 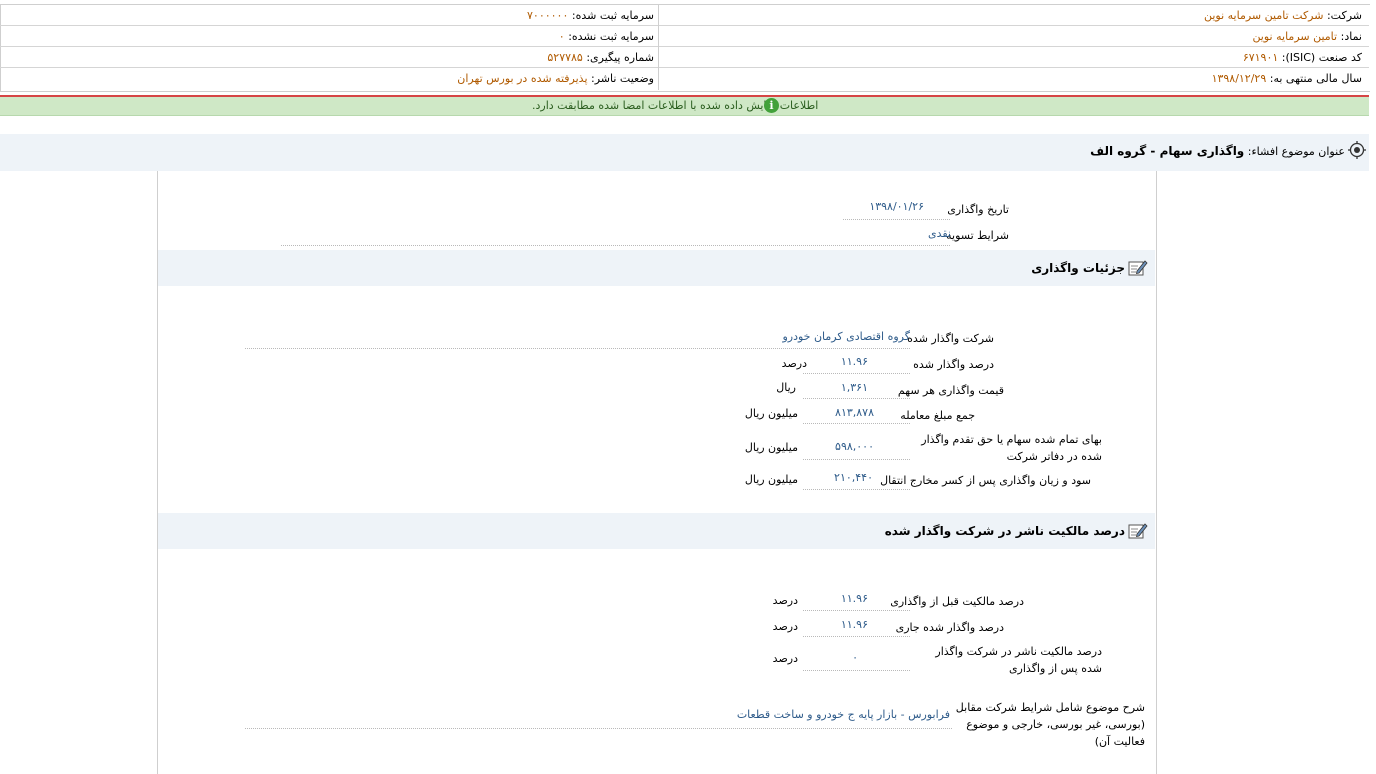 What do you see at coordinates (611, 36) in the screenshot?
I see `unregistered-capital-label: سرمایه ثبت نشده:` at bounding box center [611, 36].